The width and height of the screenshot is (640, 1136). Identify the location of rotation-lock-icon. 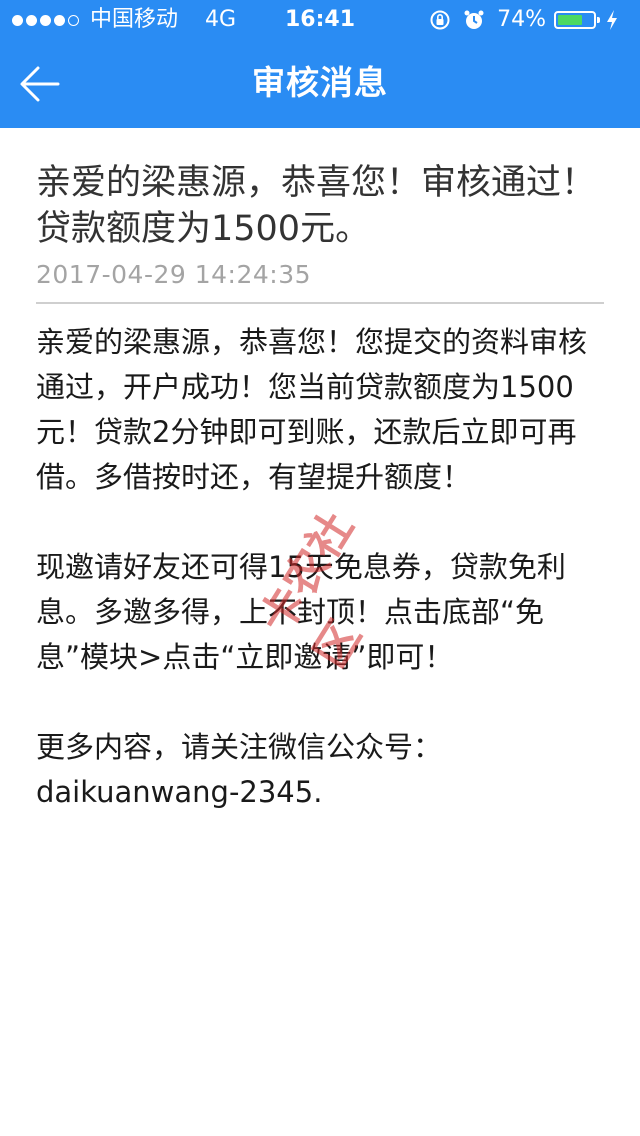
(440, 20).